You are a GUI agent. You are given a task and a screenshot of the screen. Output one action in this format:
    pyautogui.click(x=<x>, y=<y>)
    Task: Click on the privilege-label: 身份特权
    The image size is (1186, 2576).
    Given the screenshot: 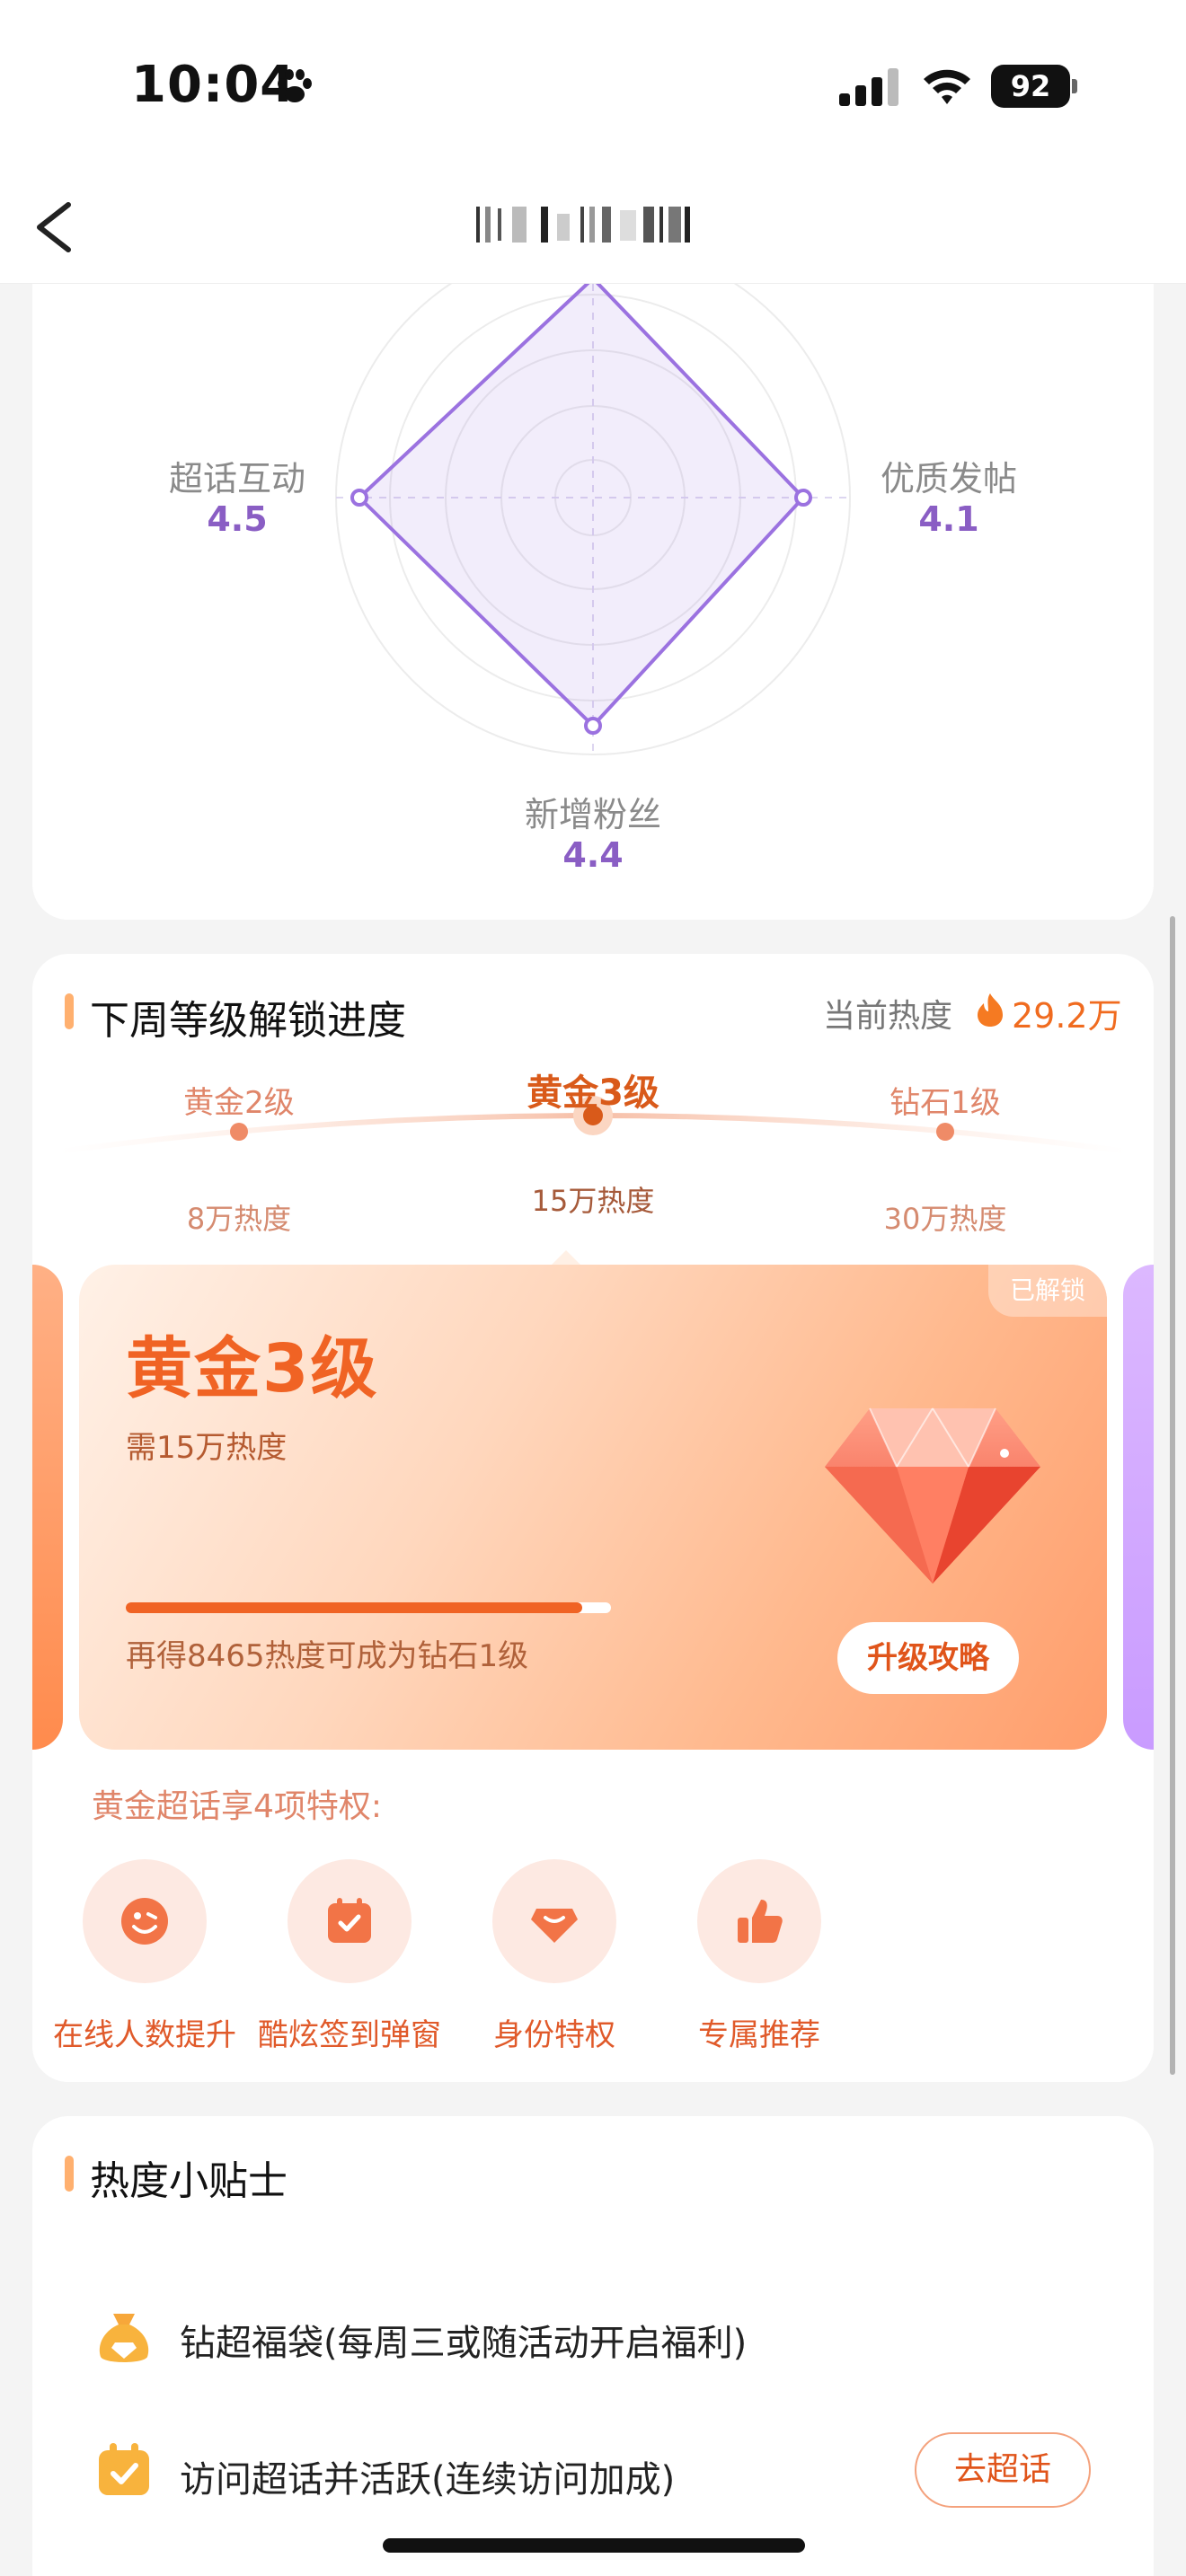 What is the action you would take?
    pyautogui.click(x=554, y=2035)
    